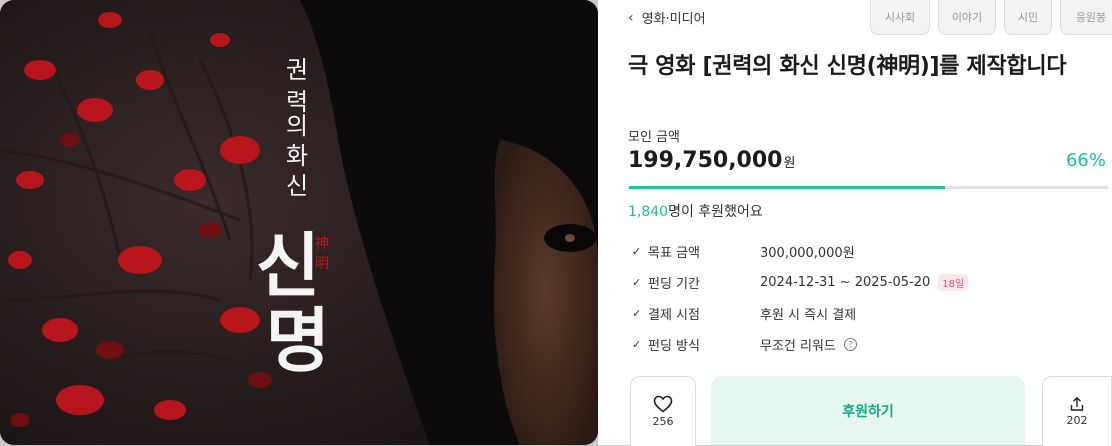 The width and height of the screenshot is (1112, 446). Describe the element at coordinates (807, 253) in the screenshot. I see `info-value: 300,000,000원` at that location.